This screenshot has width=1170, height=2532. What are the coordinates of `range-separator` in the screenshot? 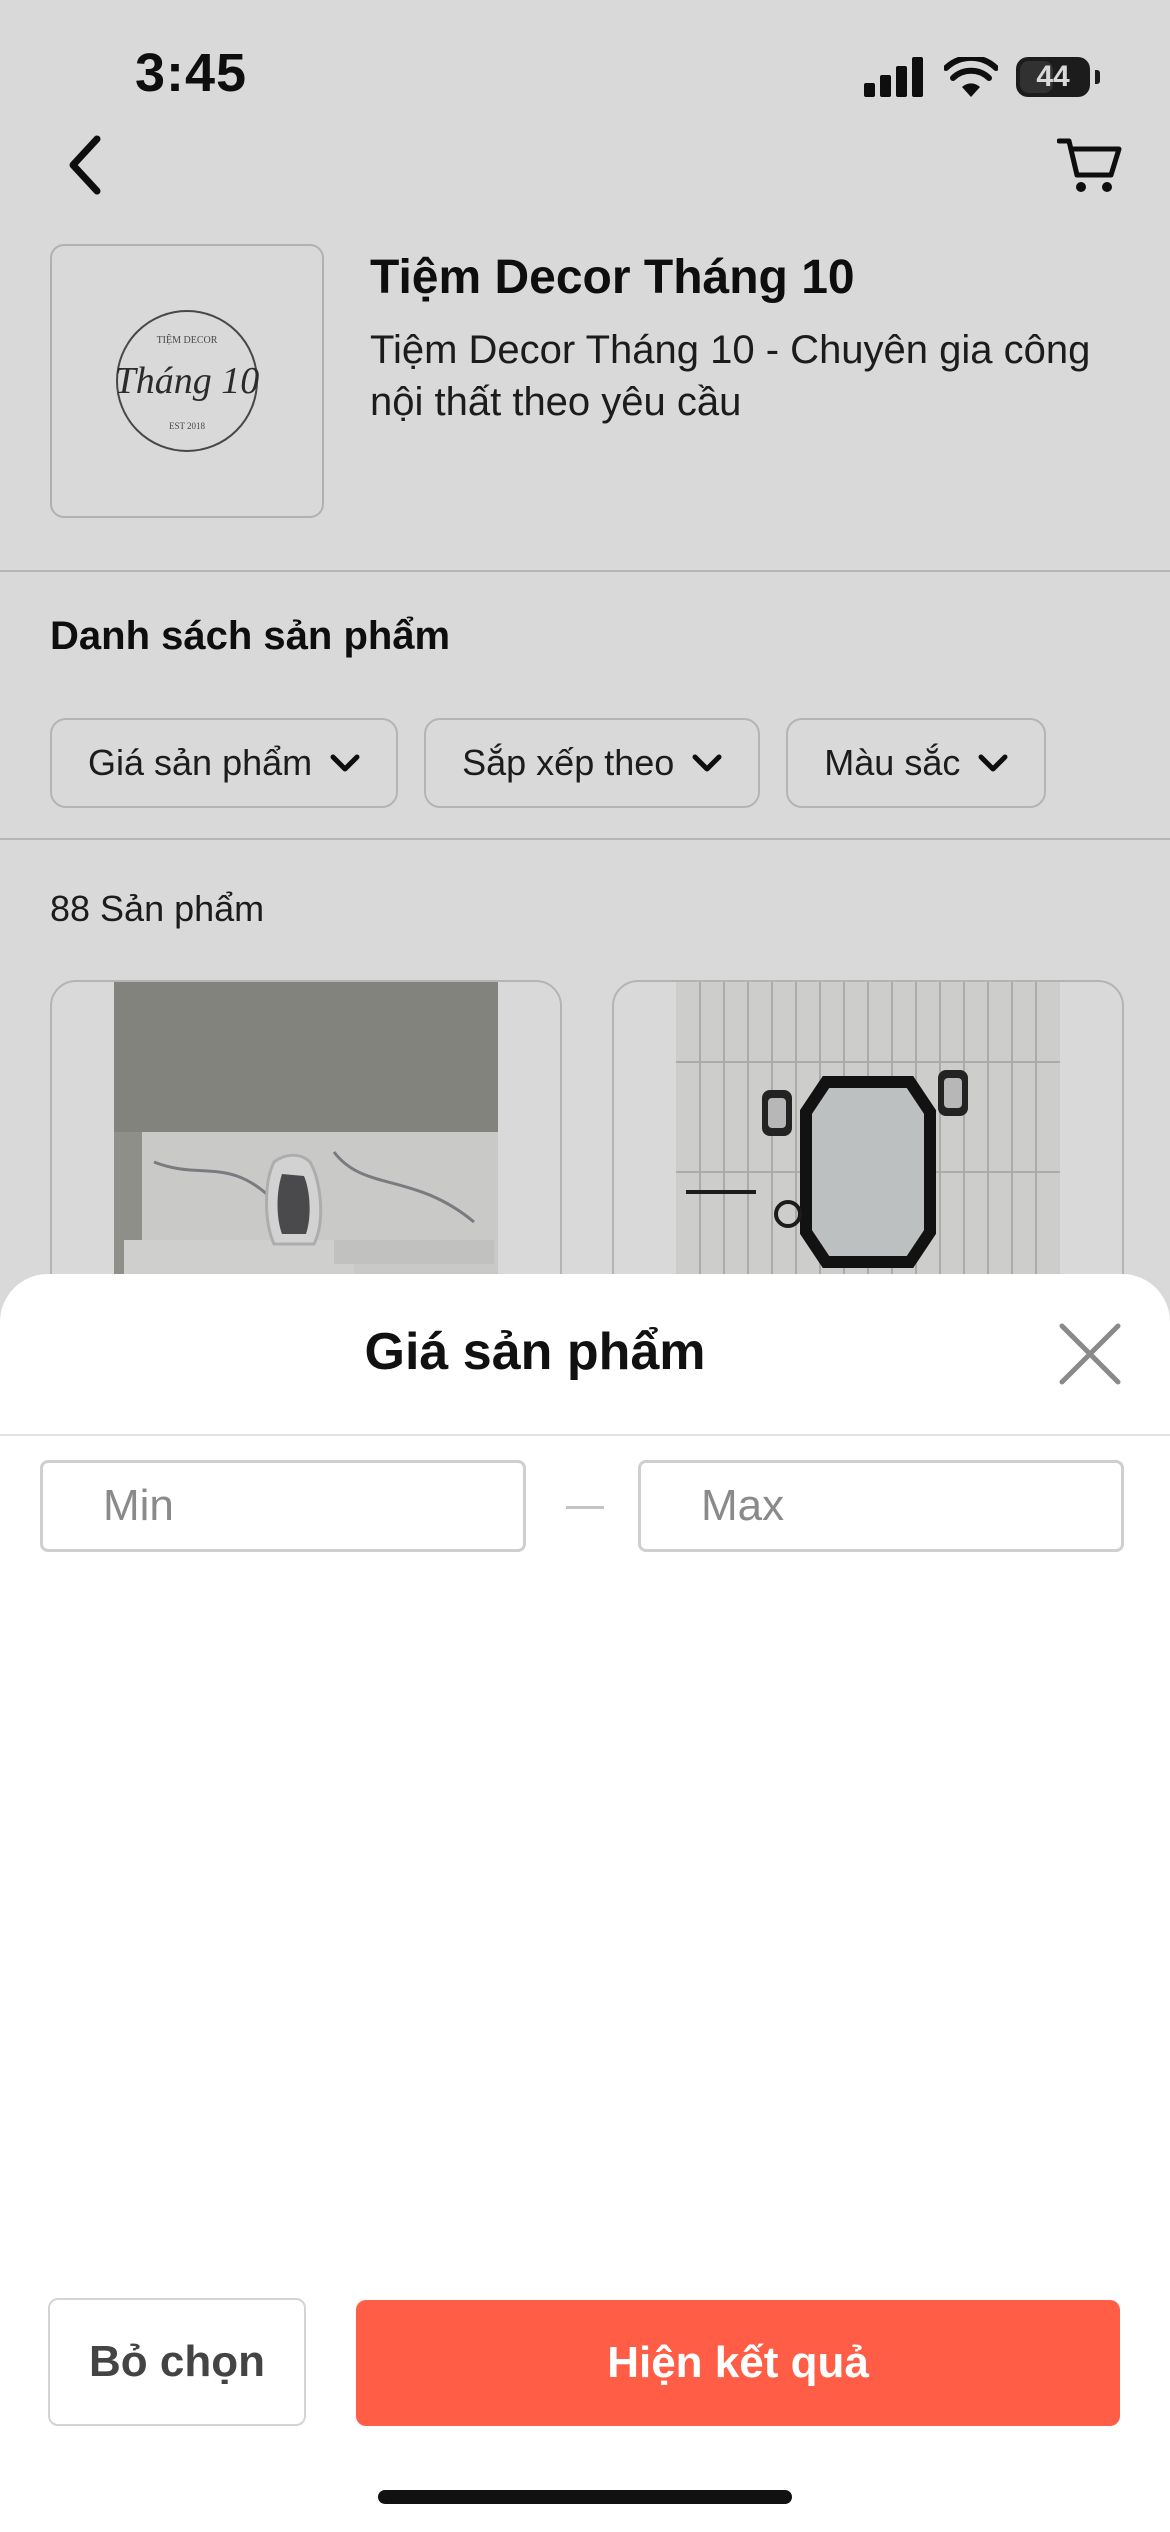 It's located at (585, 1507).